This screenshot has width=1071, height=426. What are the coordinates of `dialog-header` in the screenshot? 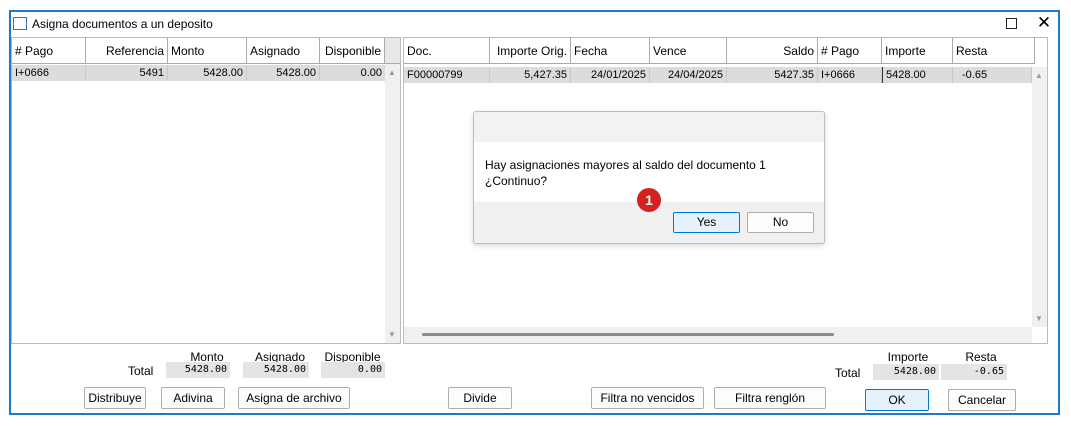 It's located at (649, 127).